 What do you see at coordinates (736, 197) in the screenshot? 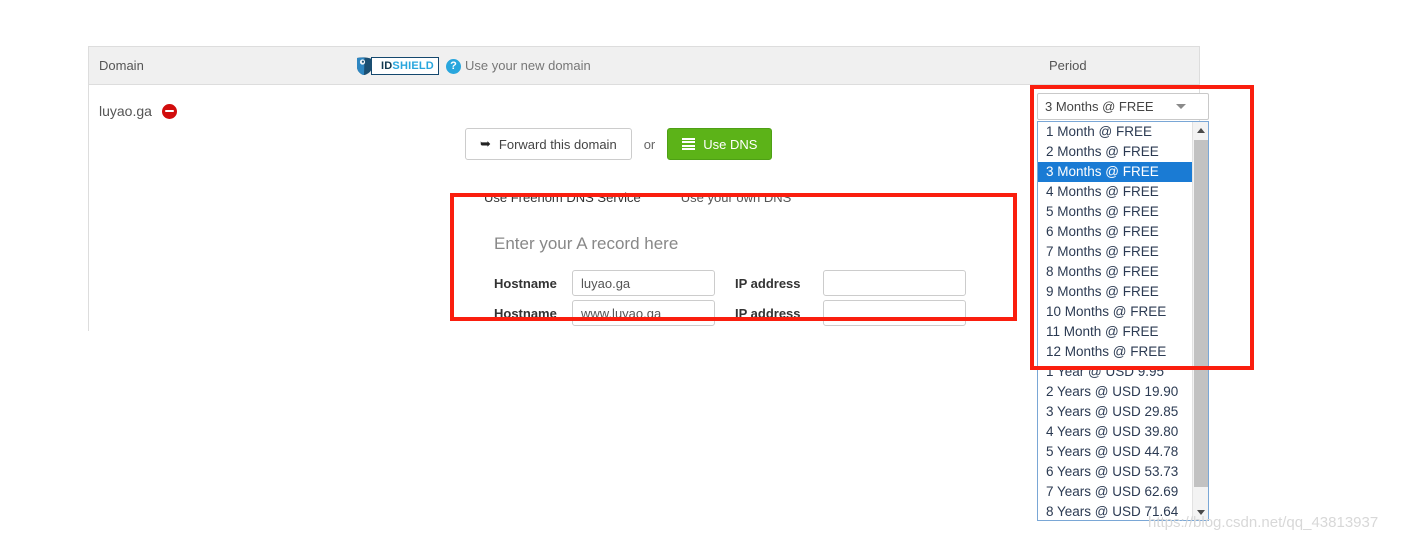
I see `tab-use-your-own-dns: Use your own DNS` at bounding box center [736, 197].